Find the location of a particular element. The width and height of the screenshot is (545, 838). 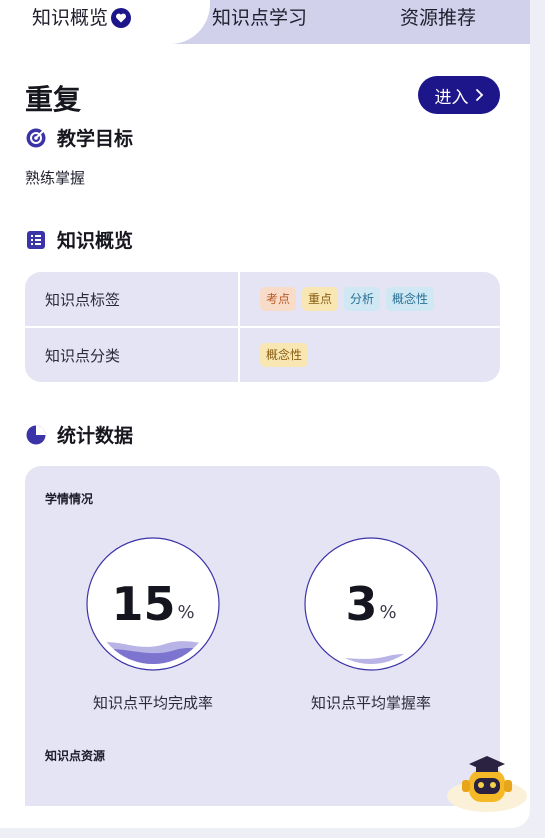

knowledge-table: 知识点标签 考点 重点 分析 概念性 知识点分类 概念性 is located at coordinates (262, 327).